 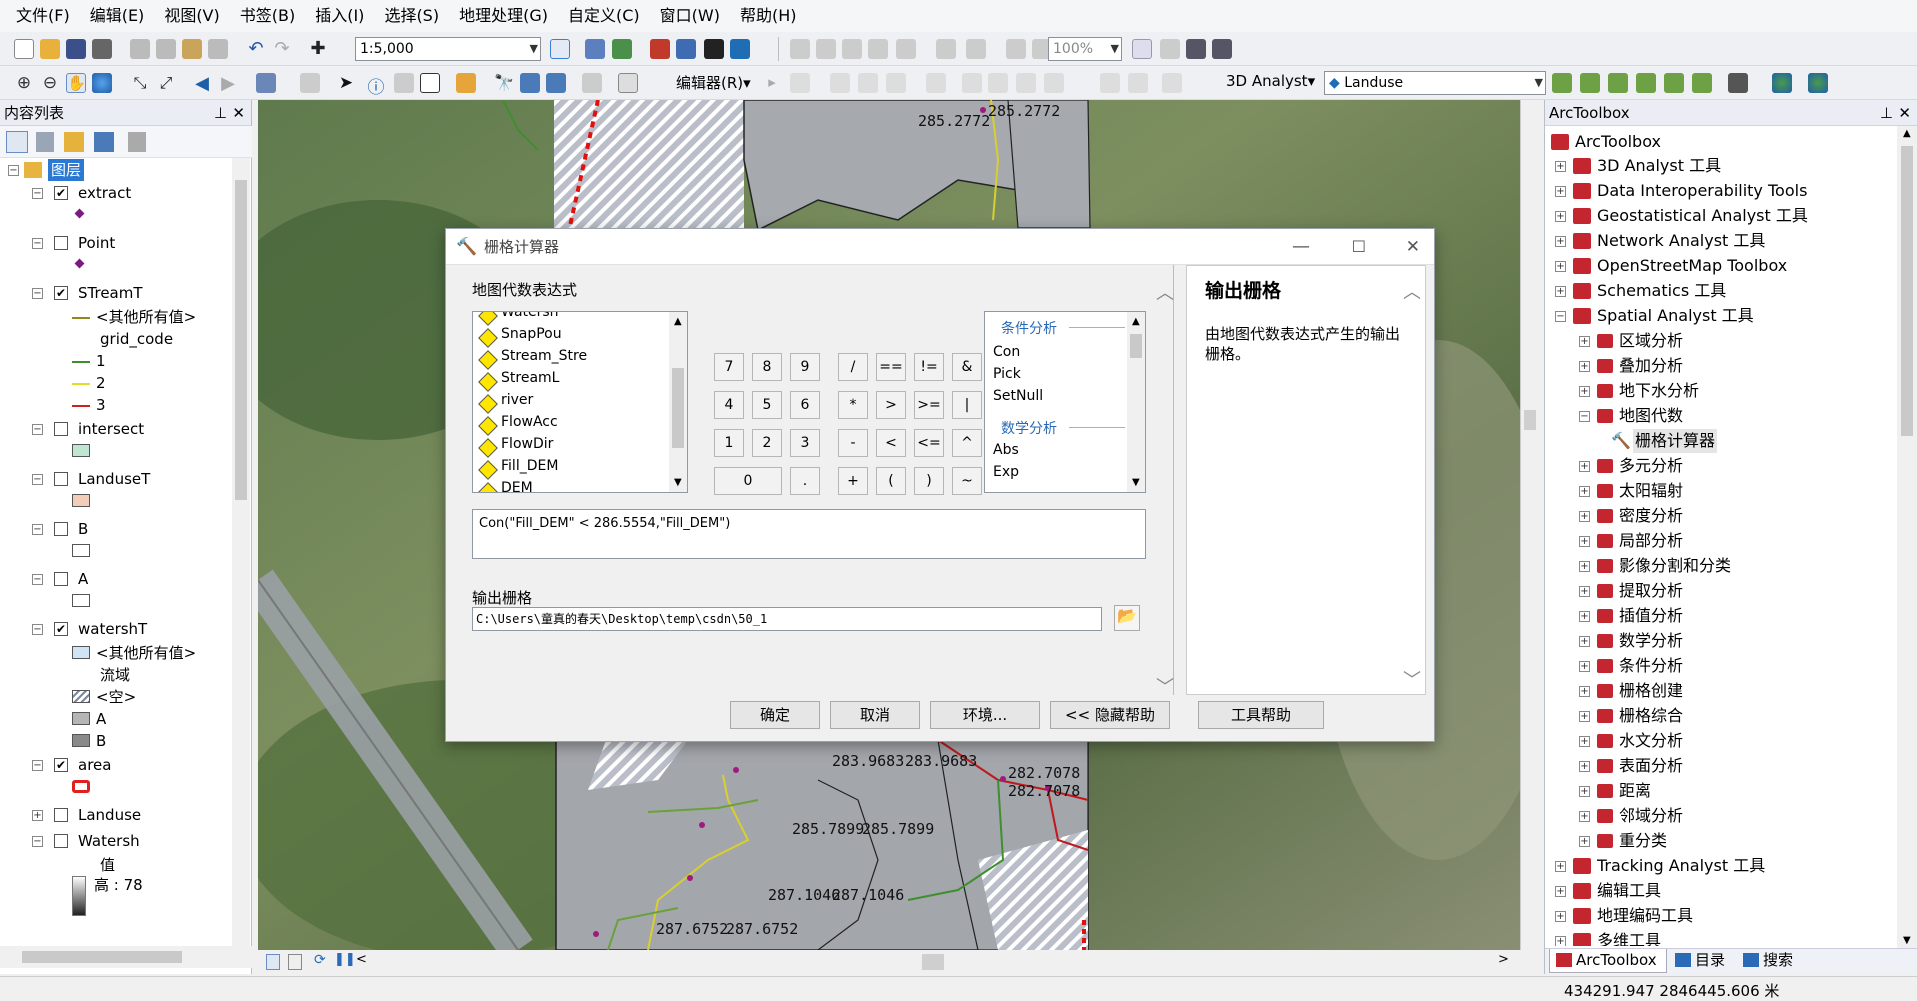 What do you see at coordinates (361, 959) in the screenshot?
I see `scroll-left-icon: <` at bounding box center [361, 959].